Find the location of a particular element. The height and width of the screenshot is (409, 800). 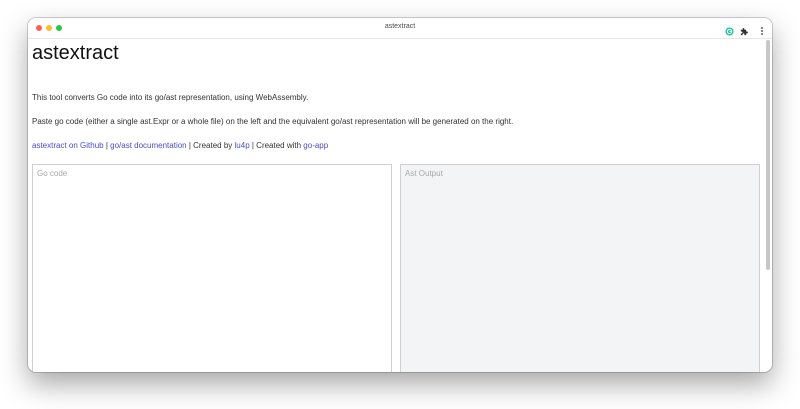

more-vertical-icon is located at coordinates (762, 29).